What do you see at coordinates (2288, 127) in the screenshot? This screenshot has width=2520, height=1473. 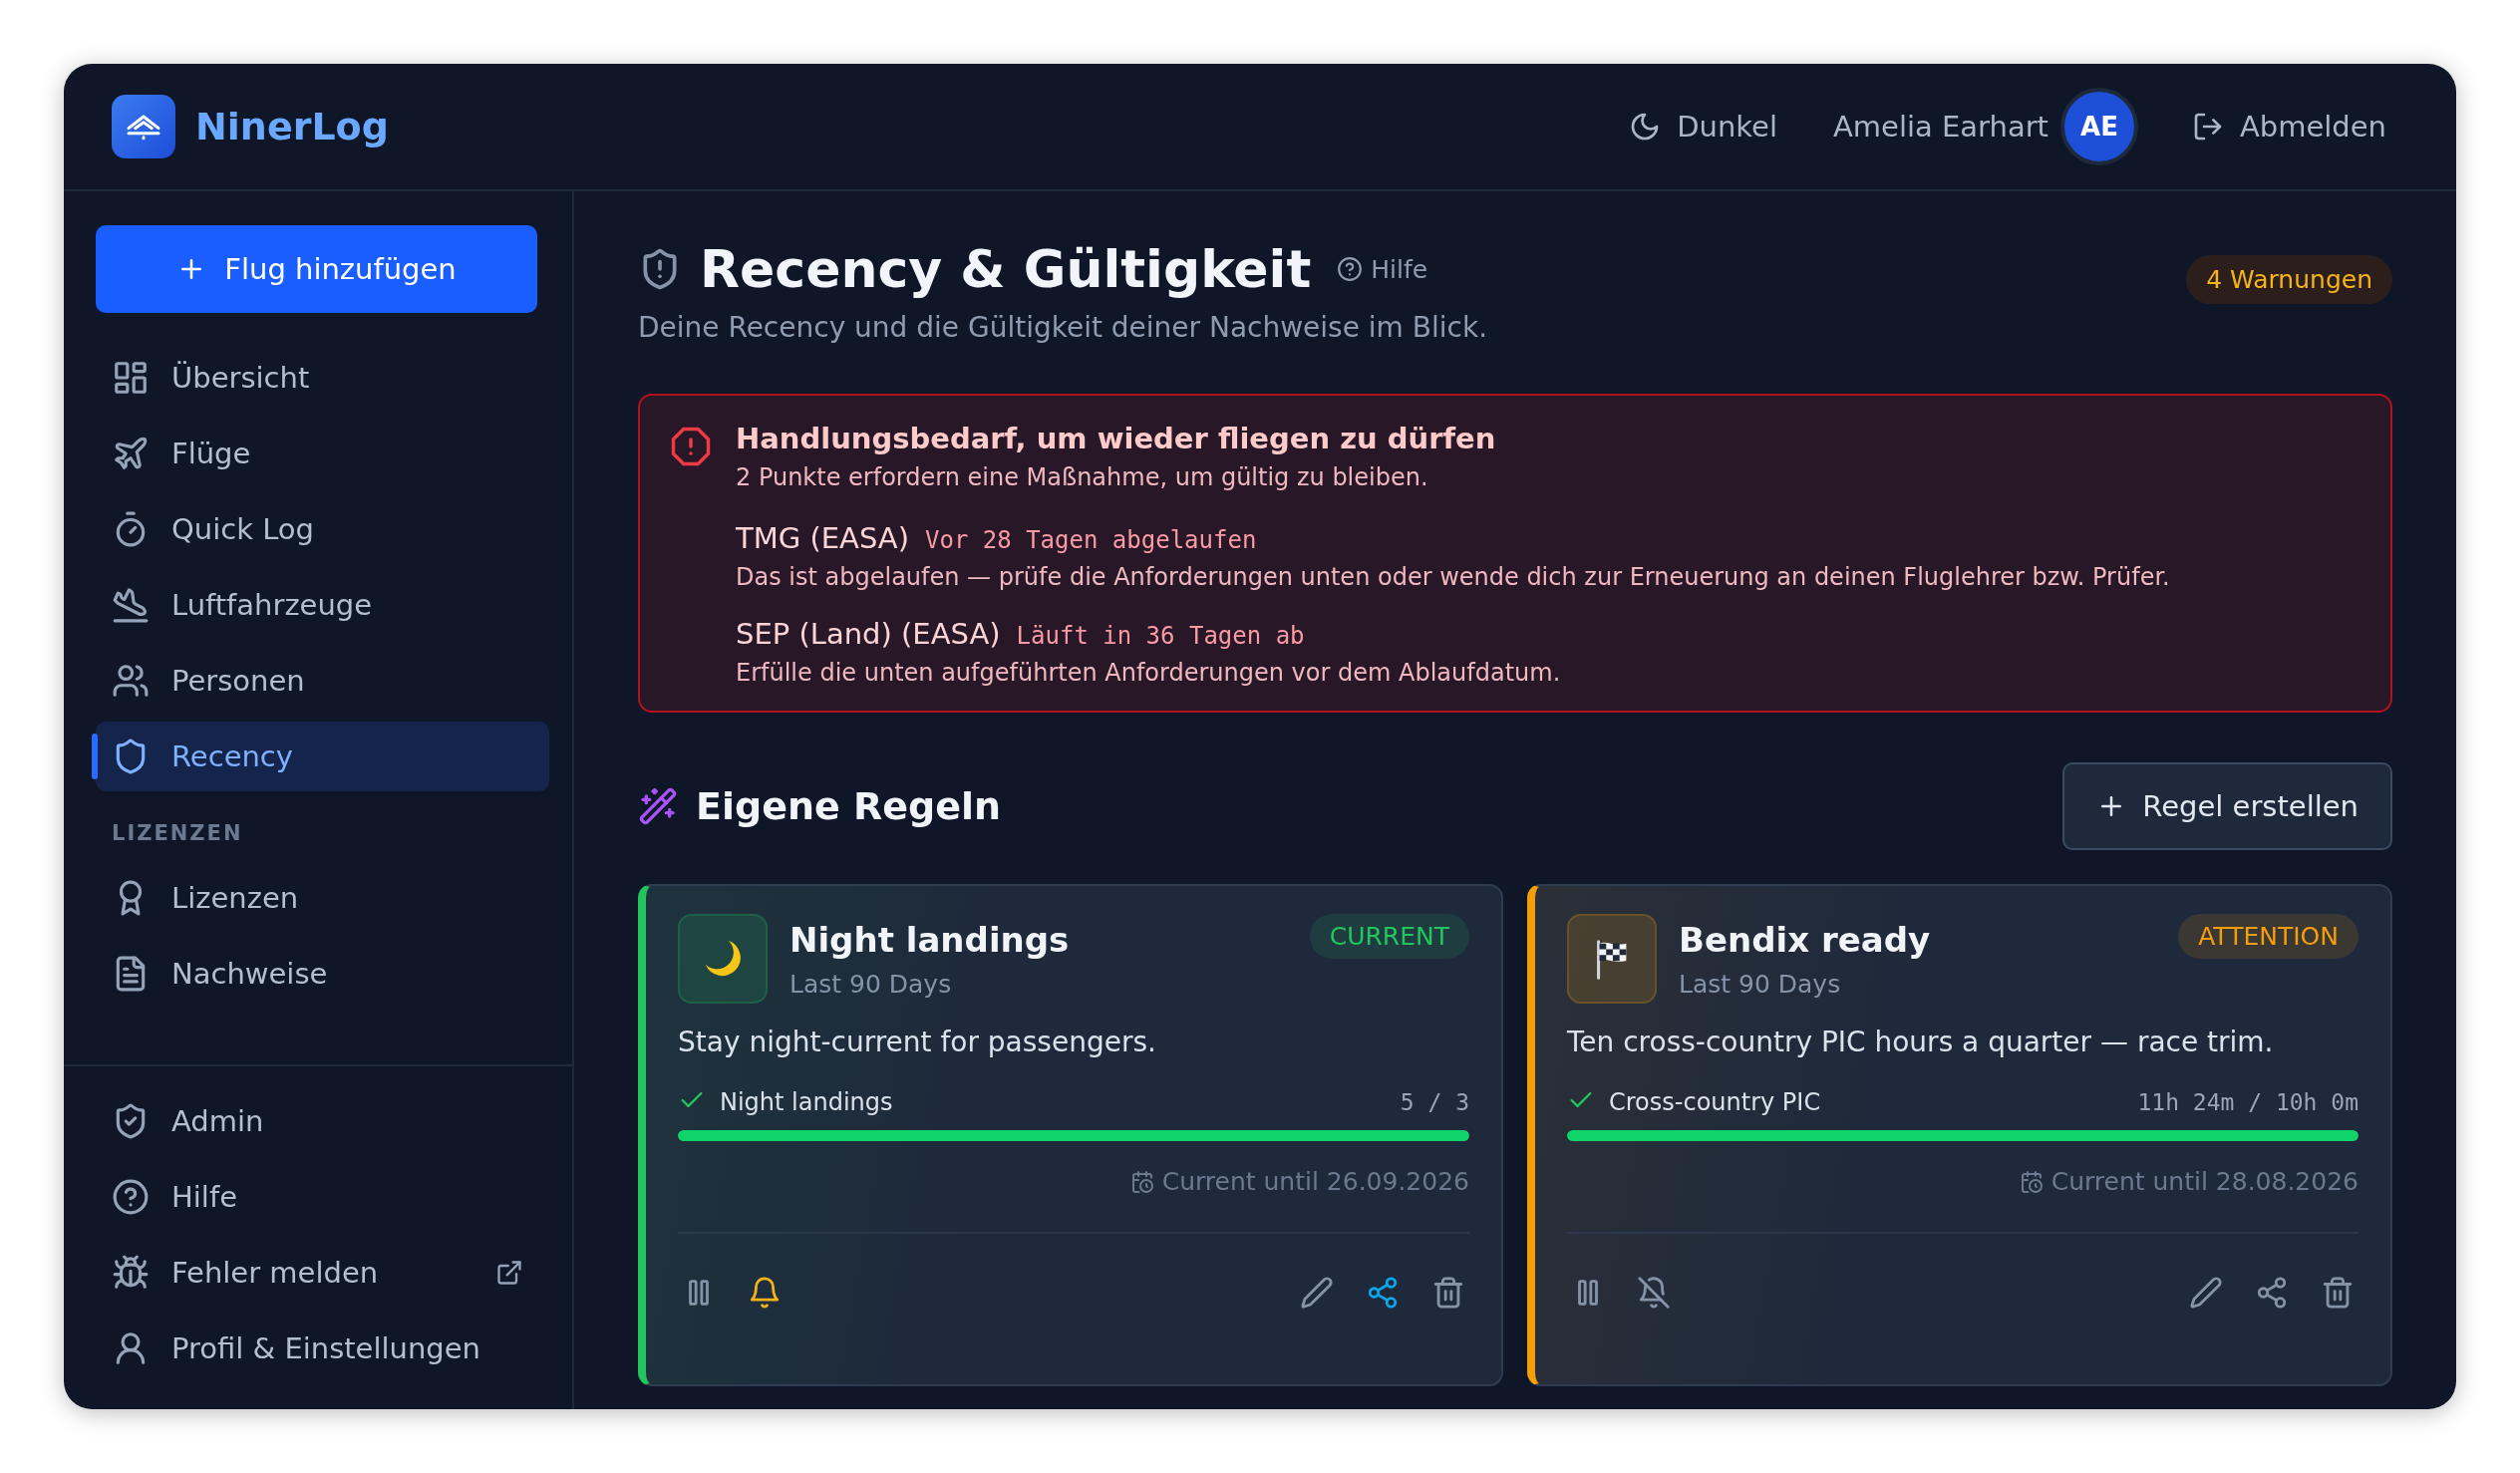 I see `logout-button: Abmelden` at bounding box center [2288, 127].